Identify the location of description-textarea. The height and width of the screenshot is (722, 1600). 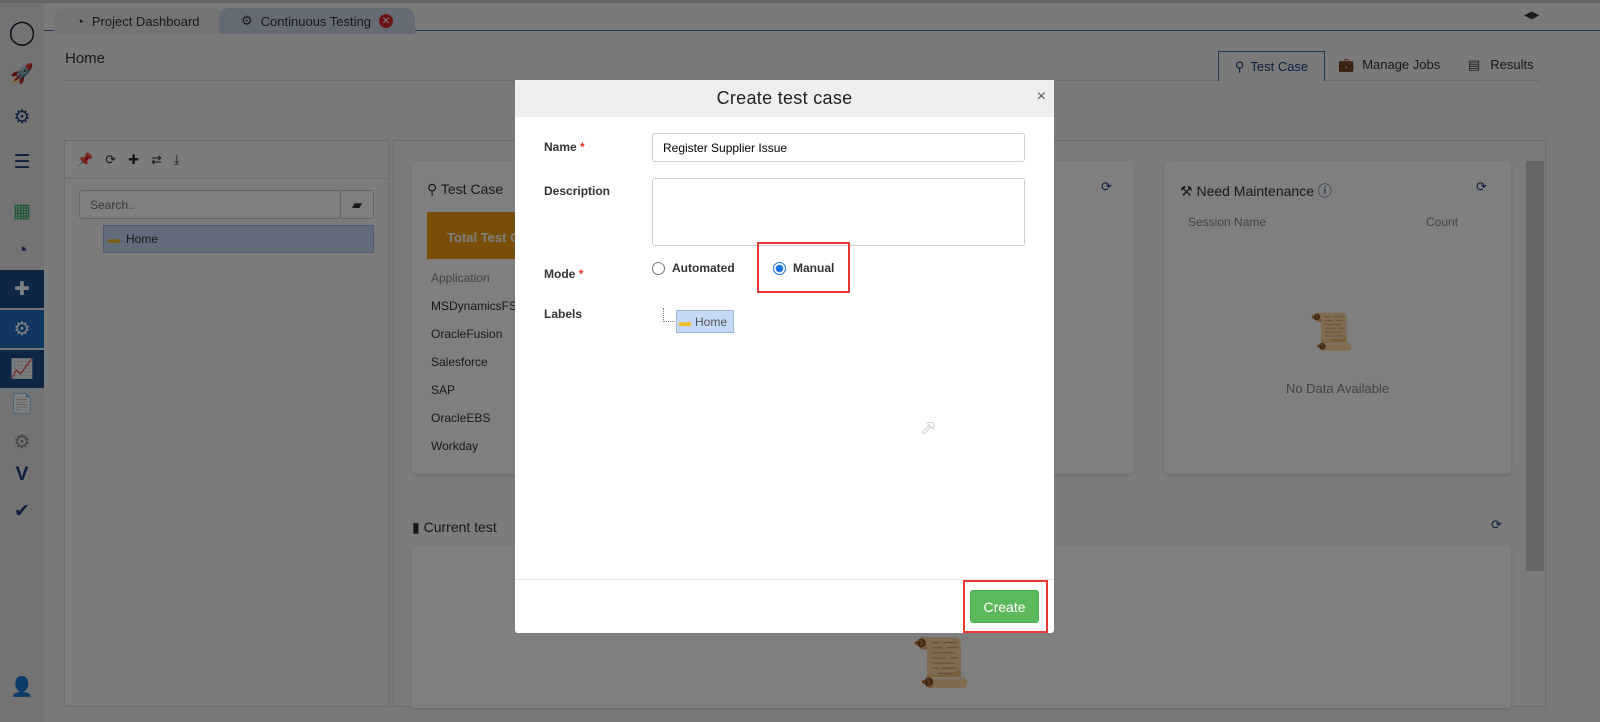
(838, 212).